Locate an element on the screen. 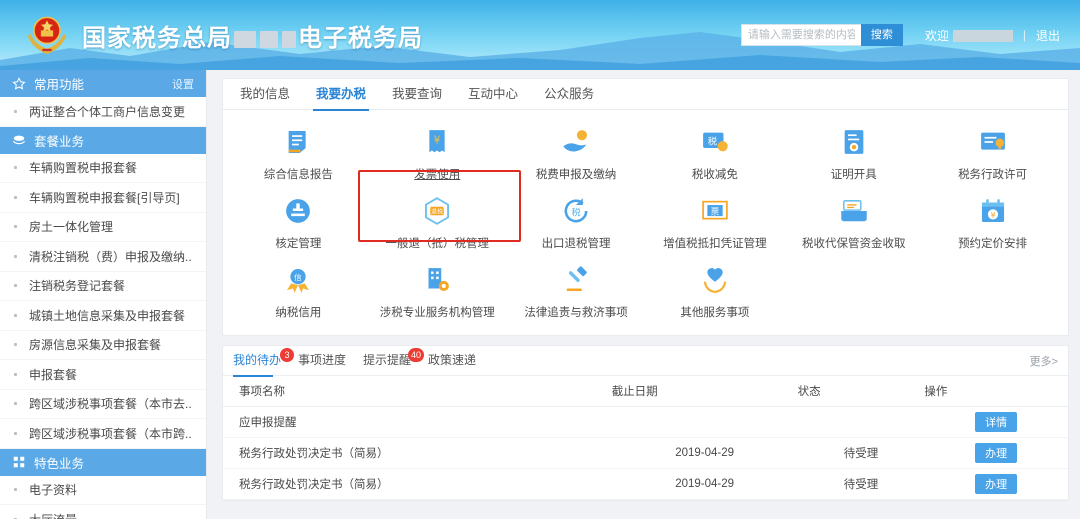  tile-tax-declaration-payment: 税费申报及缴纳 is located at coordinates (576, 152).